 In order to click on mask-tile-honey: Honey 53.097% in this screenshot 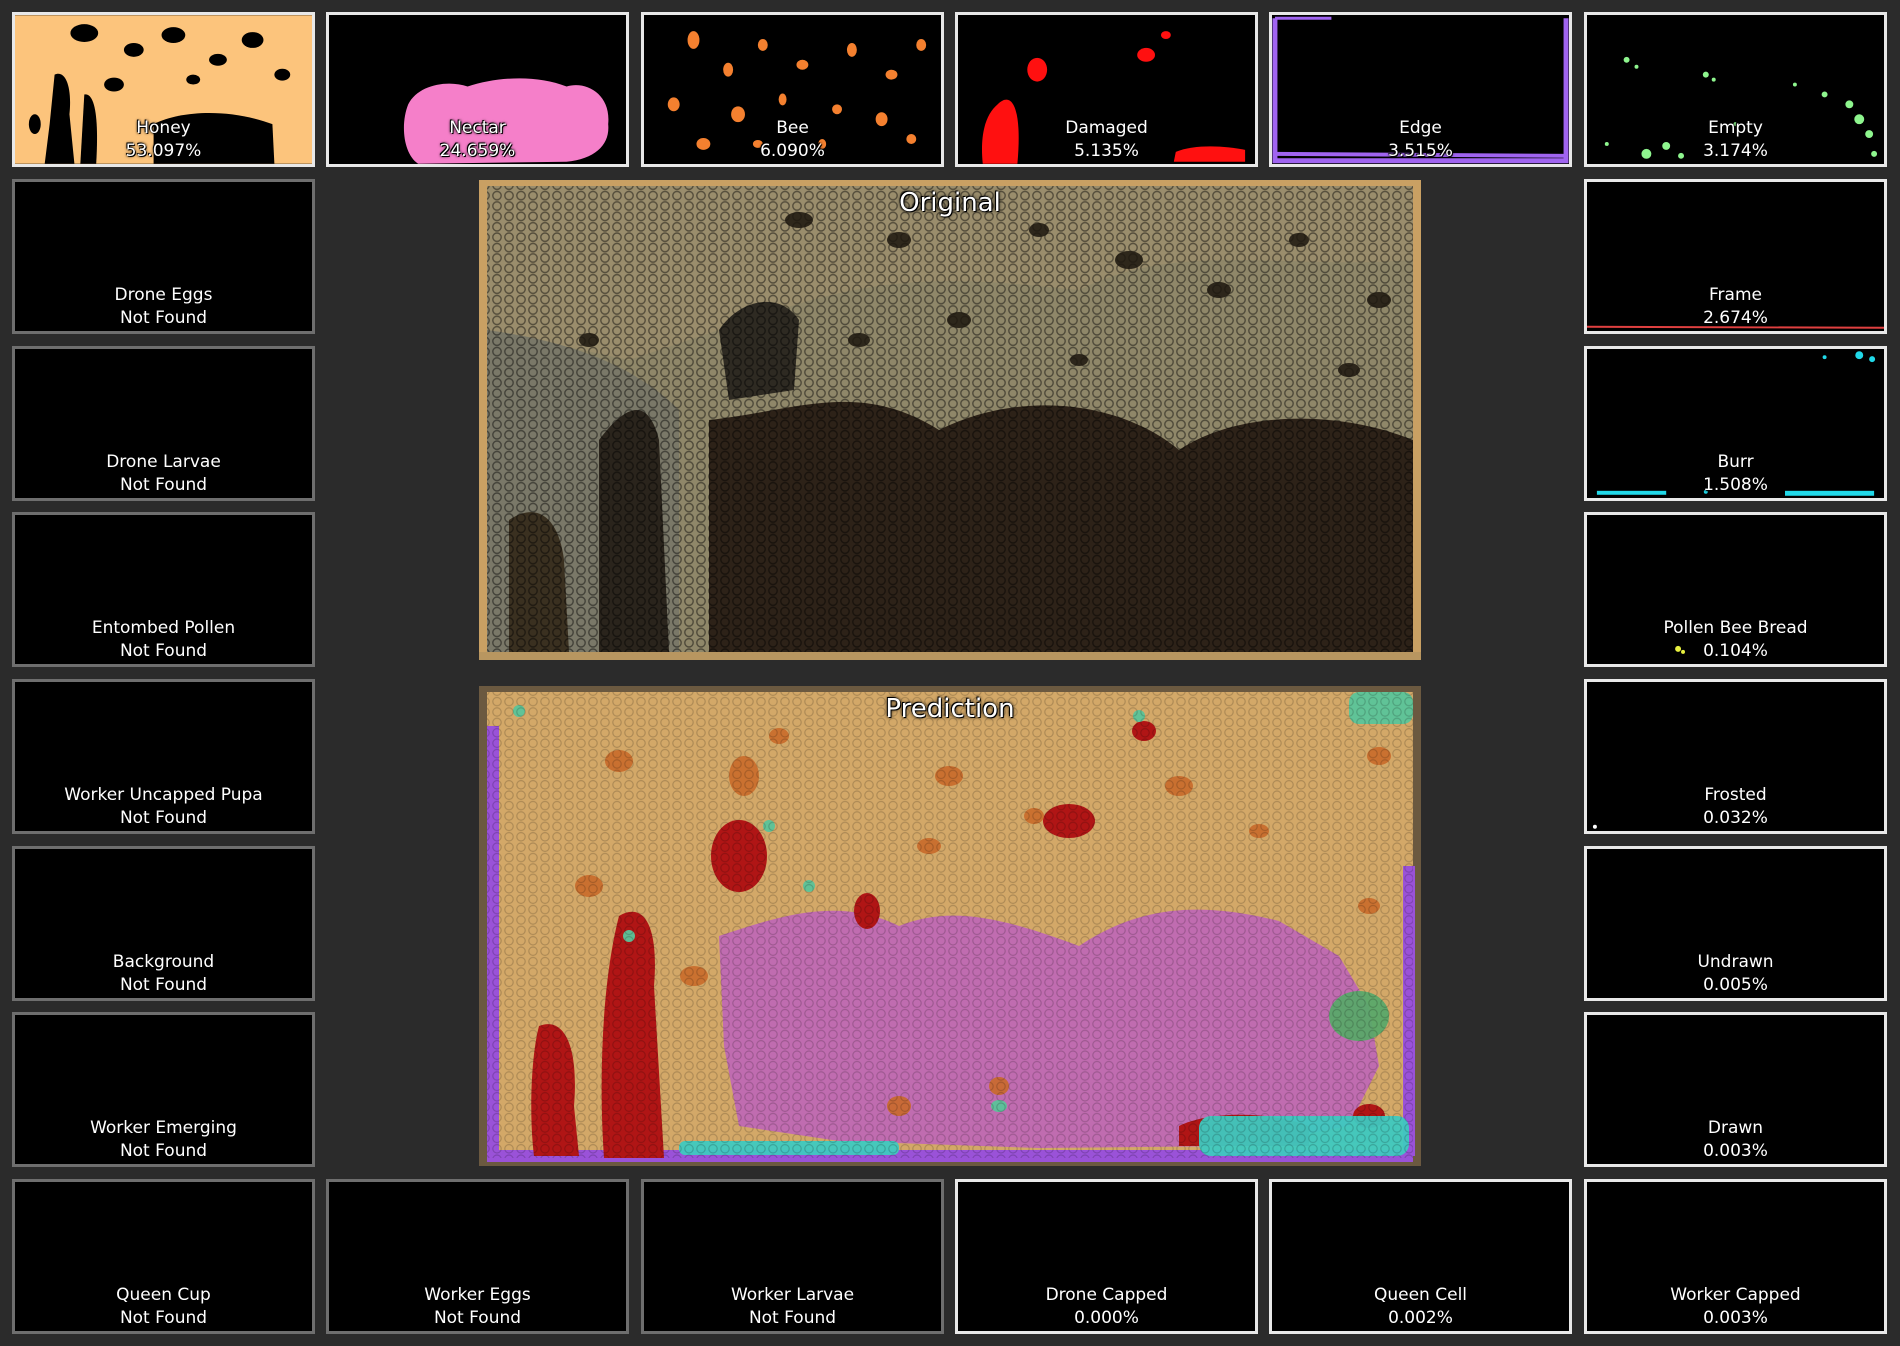, I will do `click(163, 89)`.